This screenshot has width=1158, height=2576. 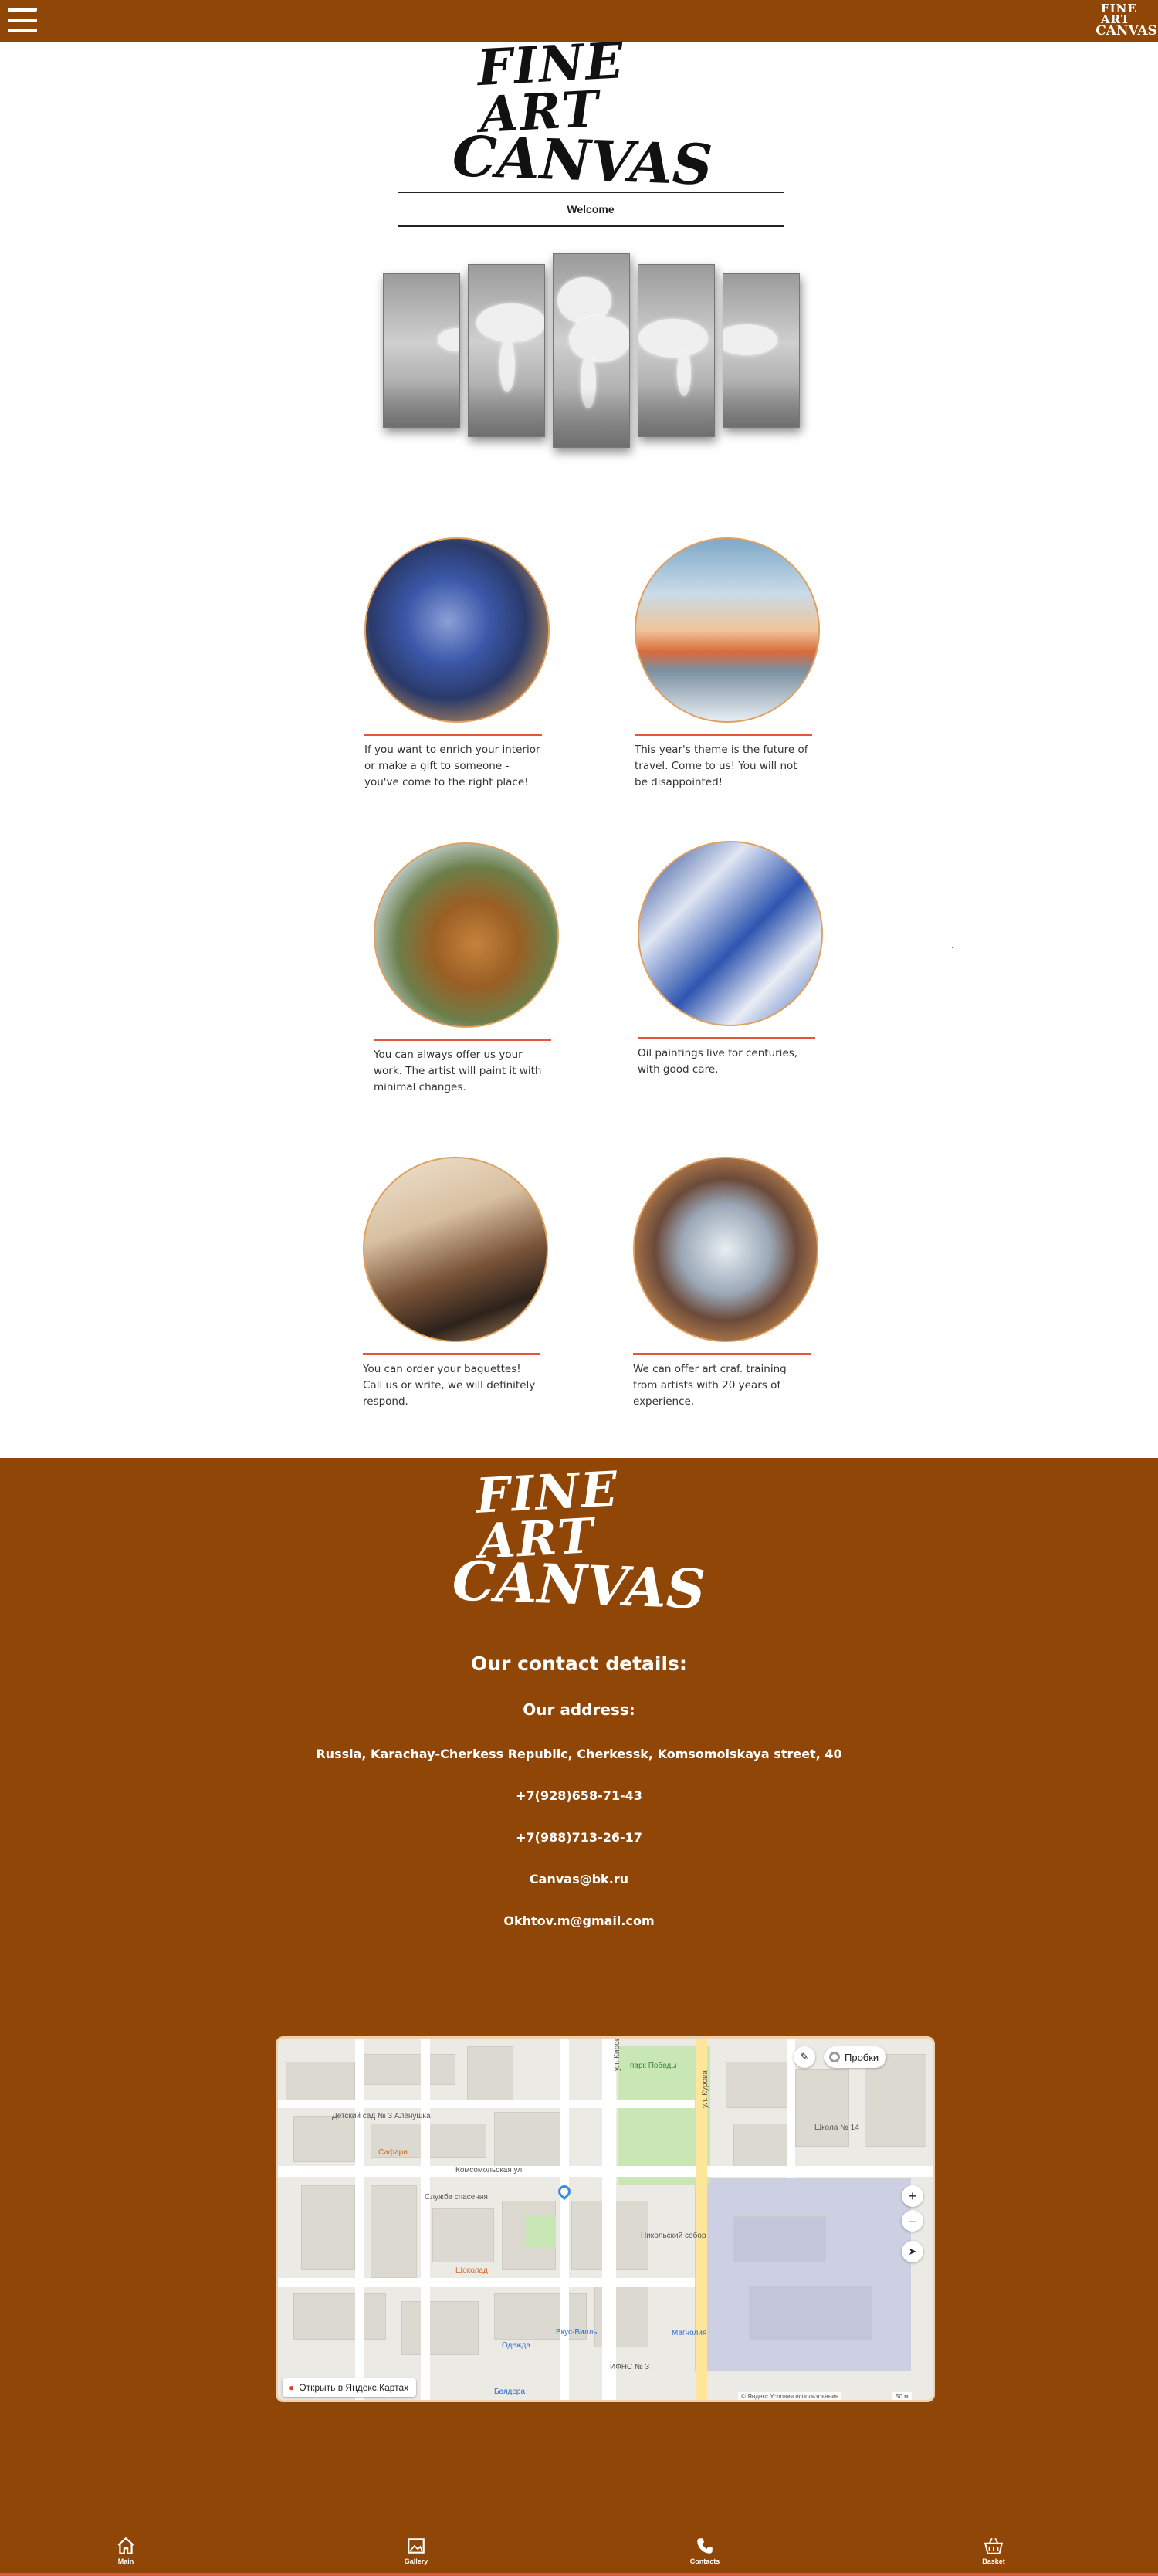 I want to click on traffic-button: Пробки, so click(x=855, y=2057).